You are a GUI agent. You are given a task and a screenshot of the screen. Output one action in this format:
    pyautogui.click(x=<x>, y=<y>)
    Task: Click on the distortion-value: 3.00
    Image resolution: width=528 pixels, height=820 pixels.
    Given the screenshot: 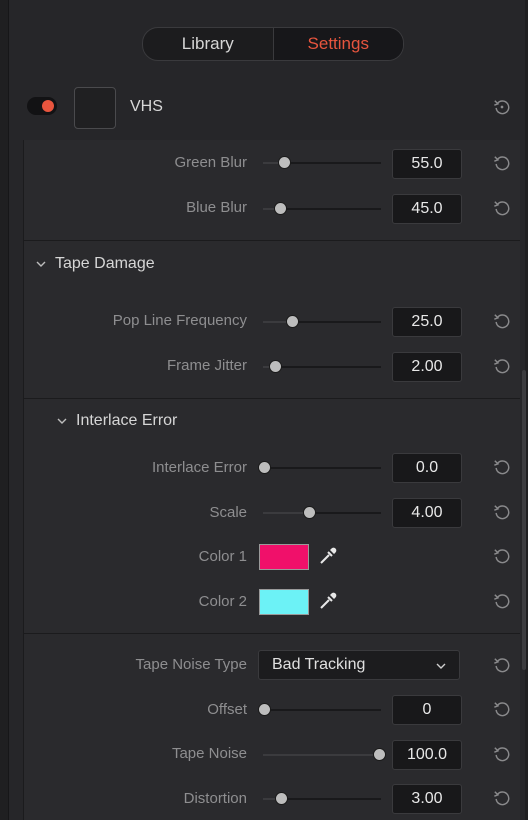 What is the action you would take?
    pyautogui.click(x=427, y=799)
    